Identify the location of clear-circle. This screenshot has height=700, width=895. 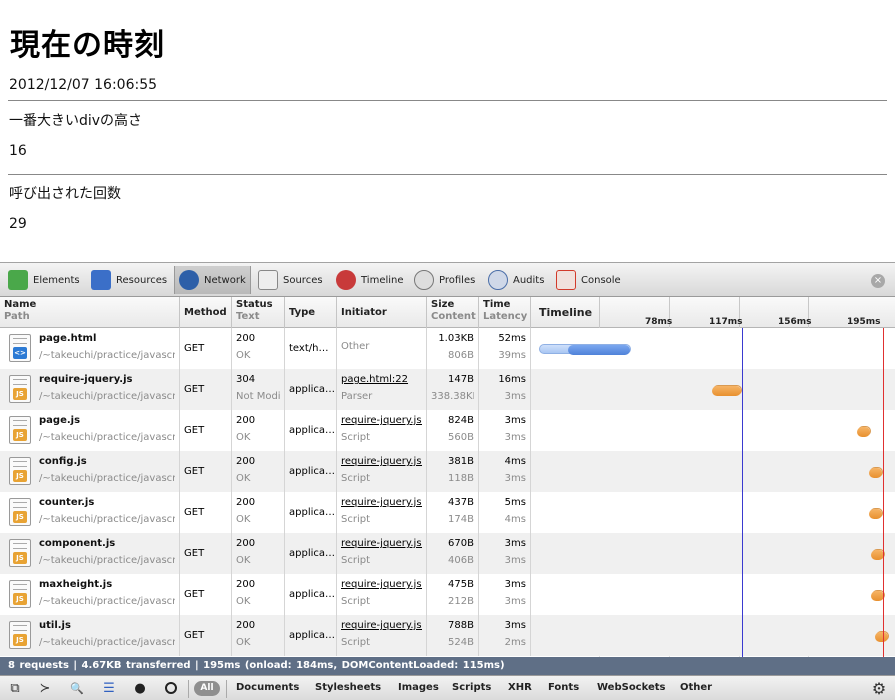
(171, 688).